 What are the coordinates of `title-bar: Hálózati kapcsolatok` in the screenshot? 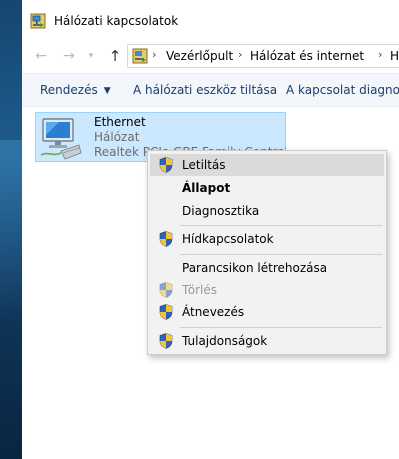 It's located at (210, 20).